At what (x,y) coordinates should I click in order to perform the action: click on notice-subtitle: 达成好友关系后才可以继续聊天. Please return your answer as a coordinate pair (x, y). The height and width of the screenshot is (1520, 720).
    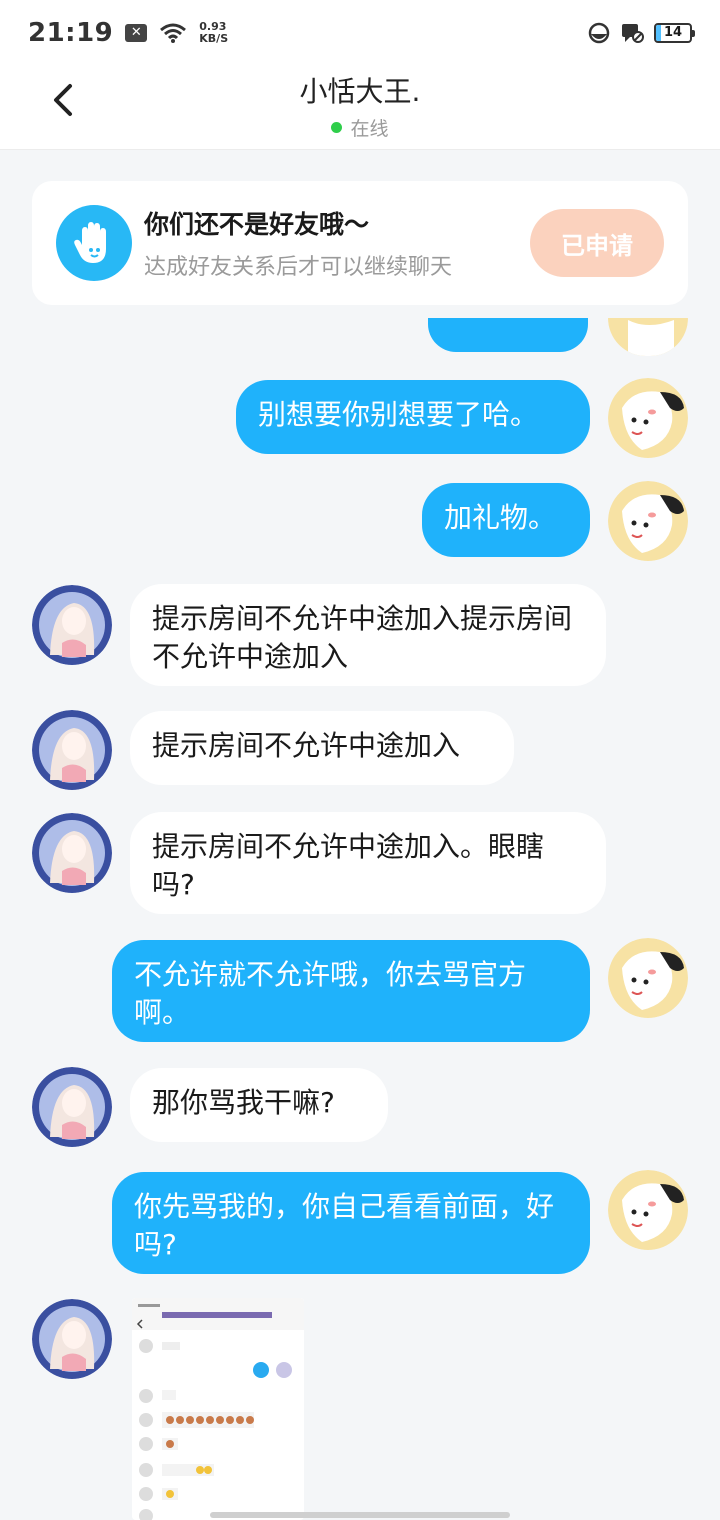
    Looking at the image, I should click on (298, 267).